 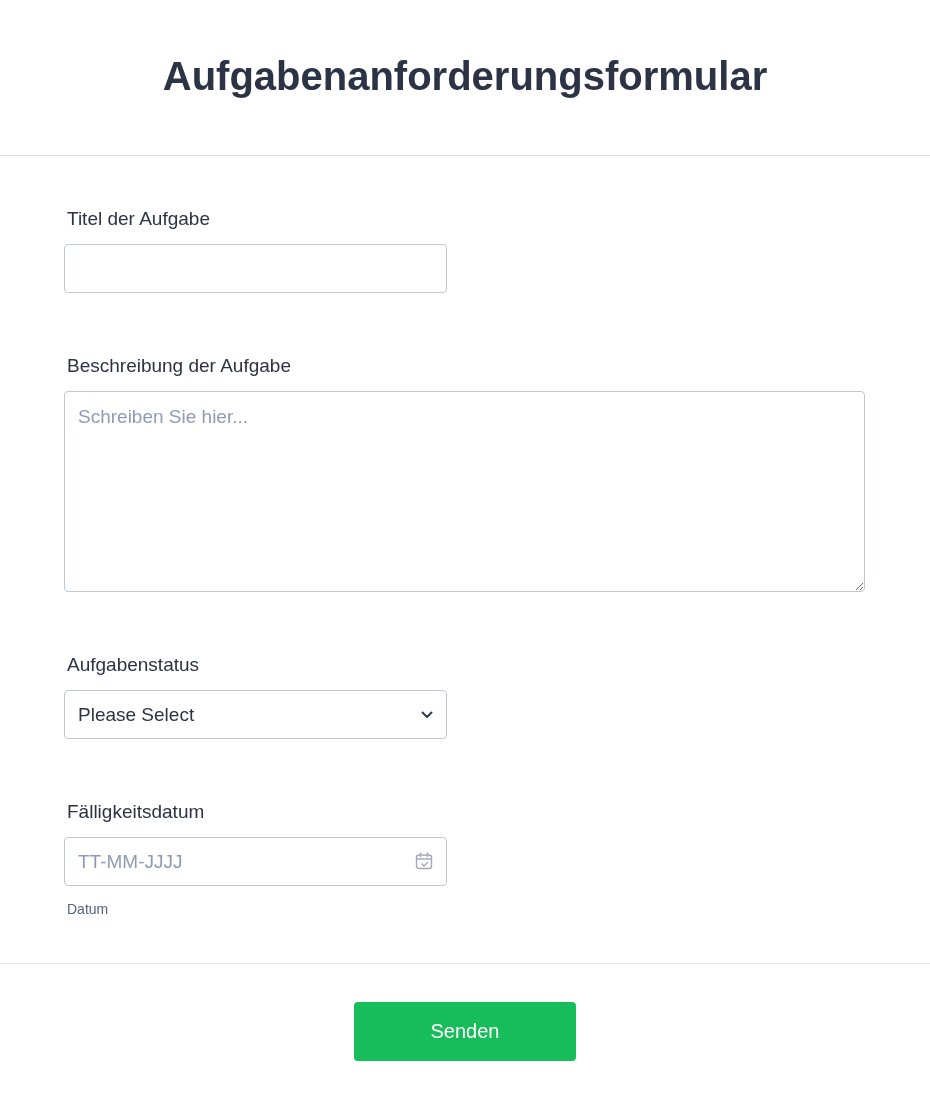 I want to click on field-label: Fälligkeitsdatum, so click(x=136, y=812).